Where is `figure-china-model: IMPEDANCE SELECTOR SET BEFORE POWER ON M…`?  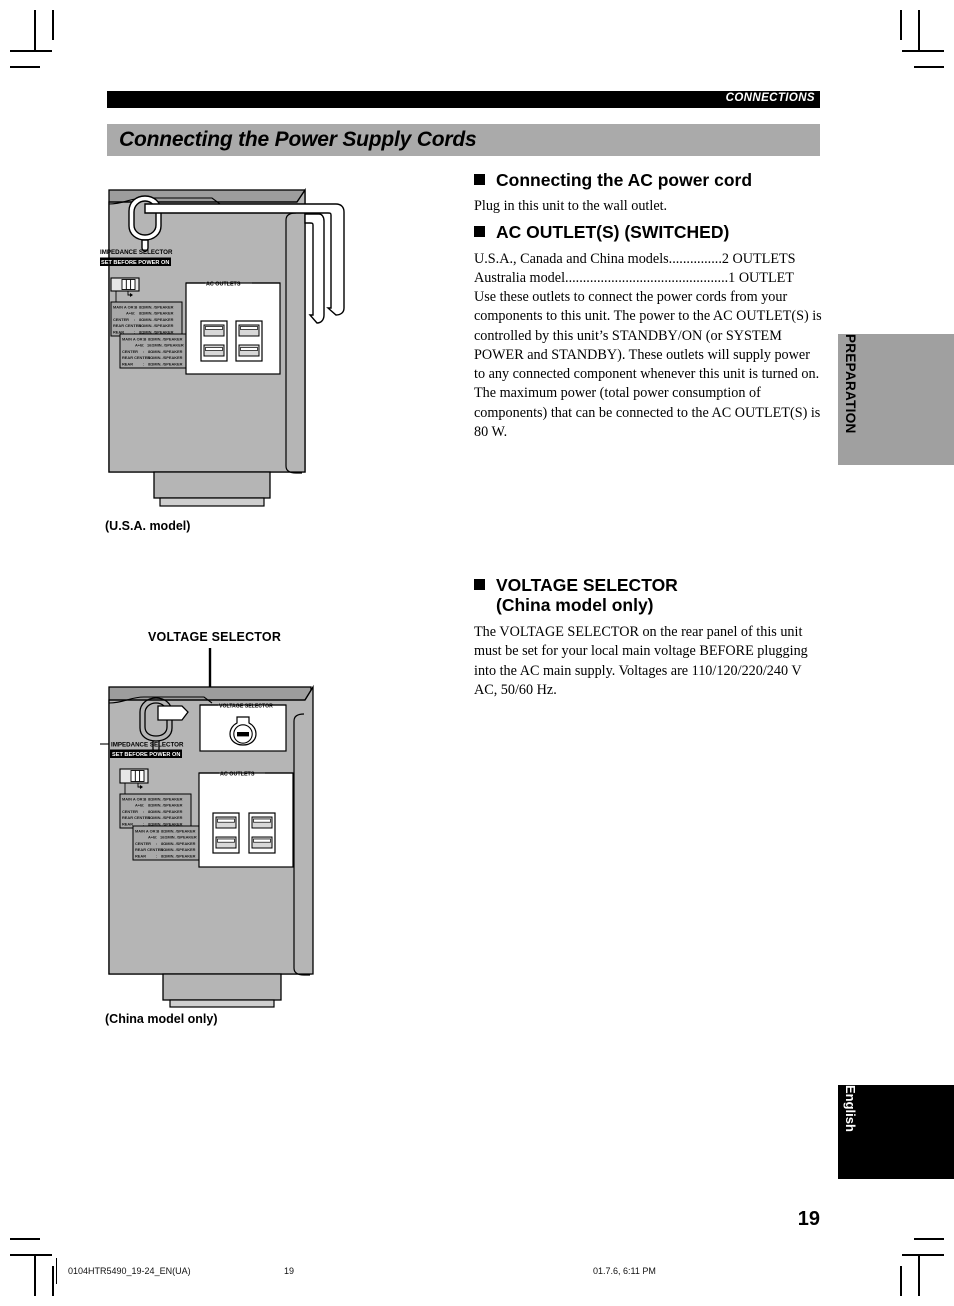
figure-china-model: IMPEDANCE SELECTOR SET BEFORE POWER ON M… is located at coordinates (235, 828).